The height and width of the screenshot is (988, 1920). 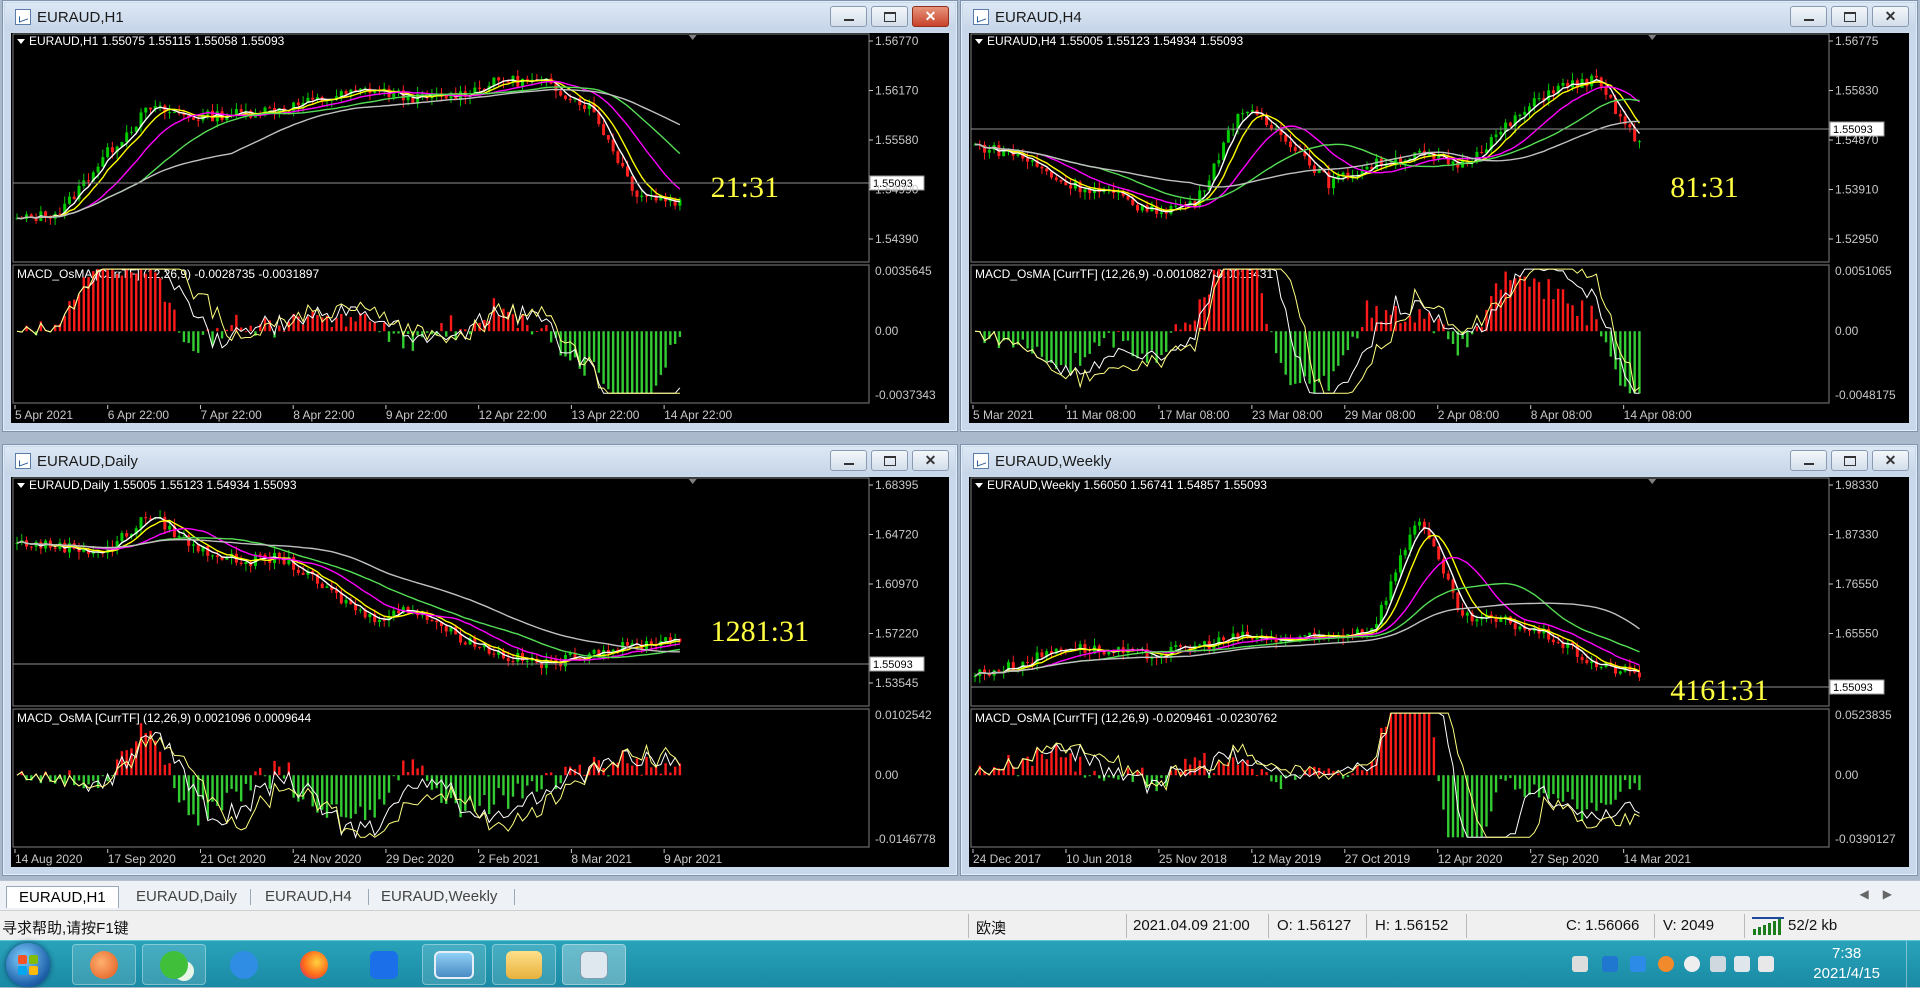 I want to click on status-profile: 欧澳, so click(x=991, y=927).